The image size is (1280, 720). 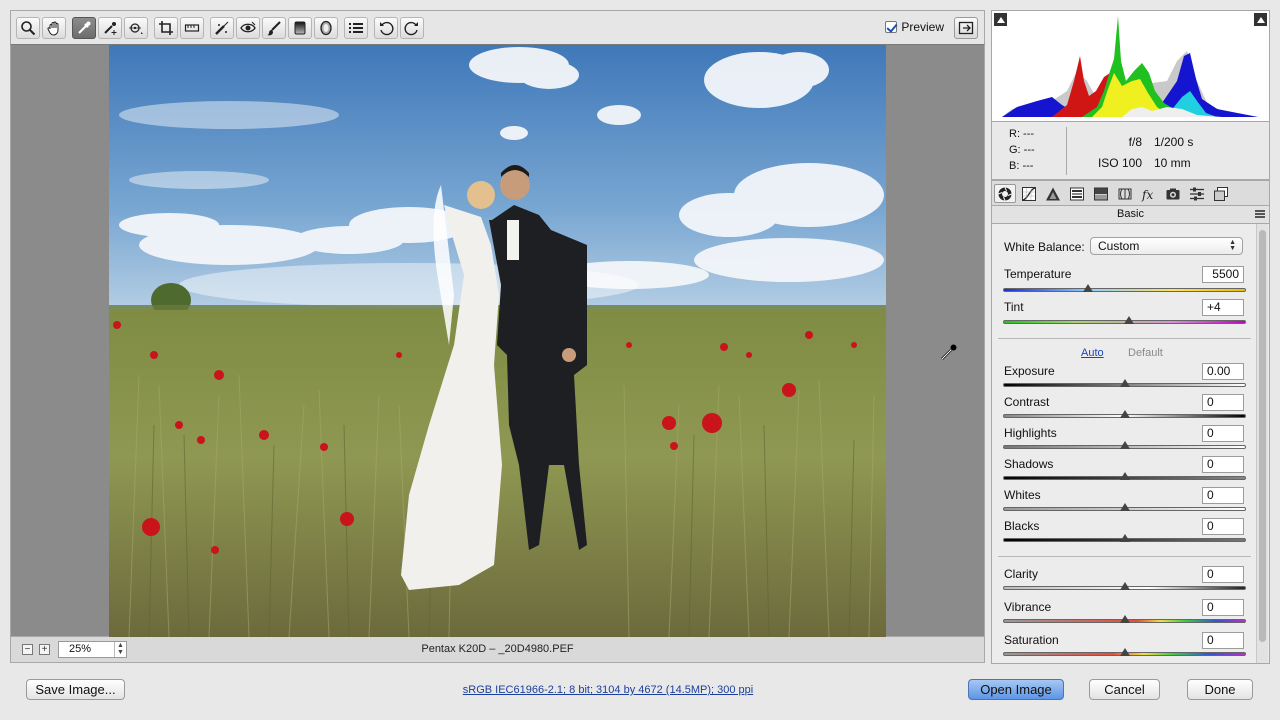 I want to click on radial-filter-tool-button, so click(x=326, y=28).